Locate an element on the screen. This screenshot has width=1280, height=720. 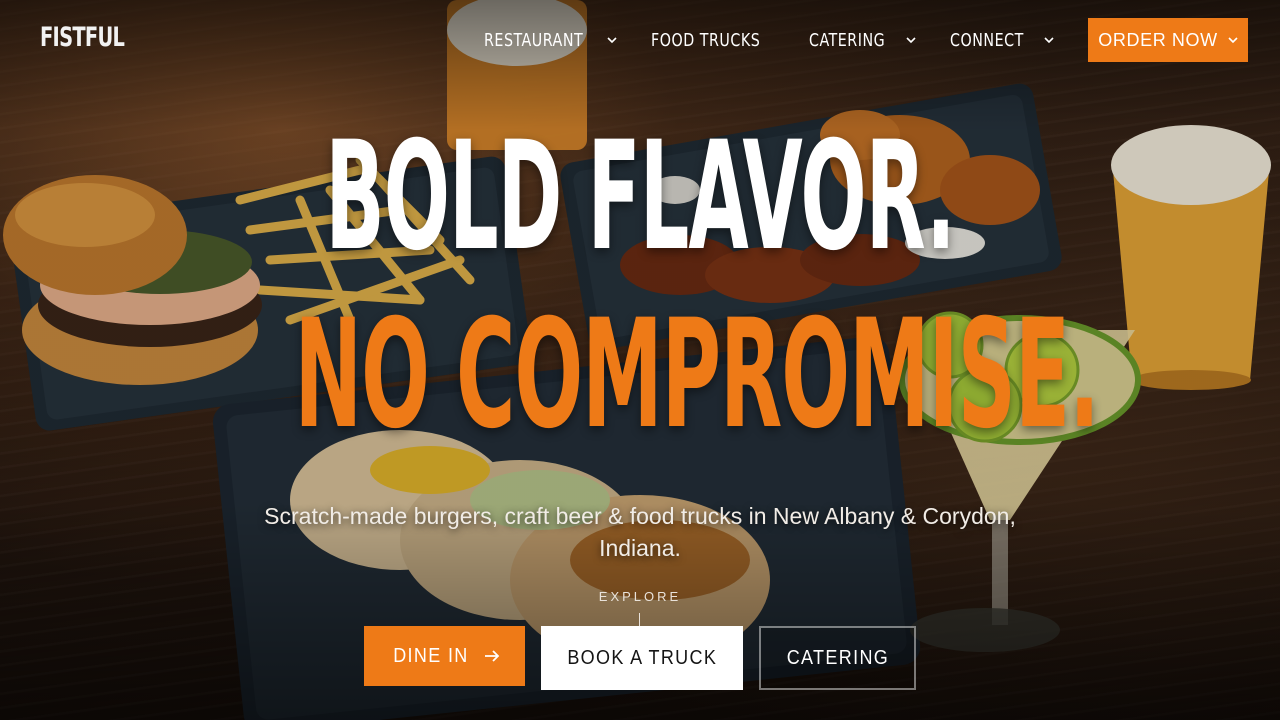
nav-item-restaurant: RESTAURANT is located at coordinates (550, 40).